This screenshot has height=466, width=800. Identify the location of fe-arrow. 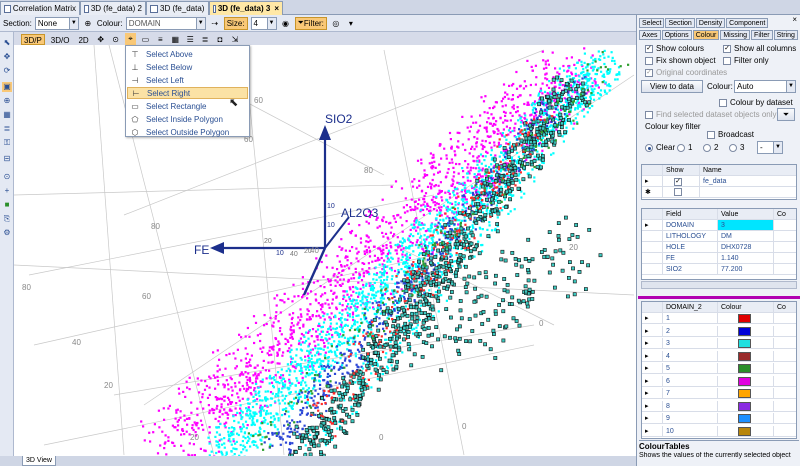
(217, 248).